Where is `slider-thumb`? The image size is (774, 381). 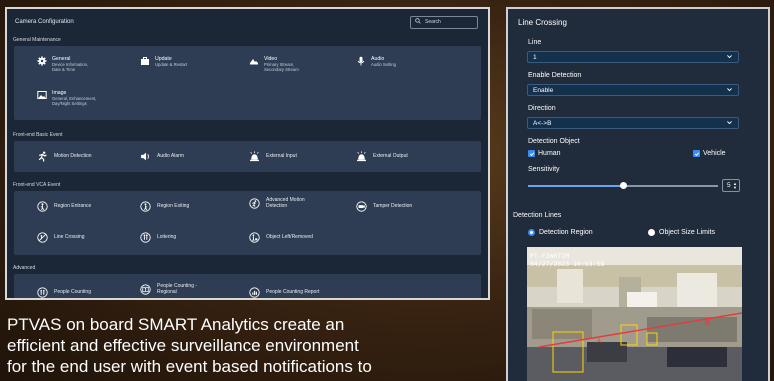
slider-thumb is located at coordinates (623, 185).